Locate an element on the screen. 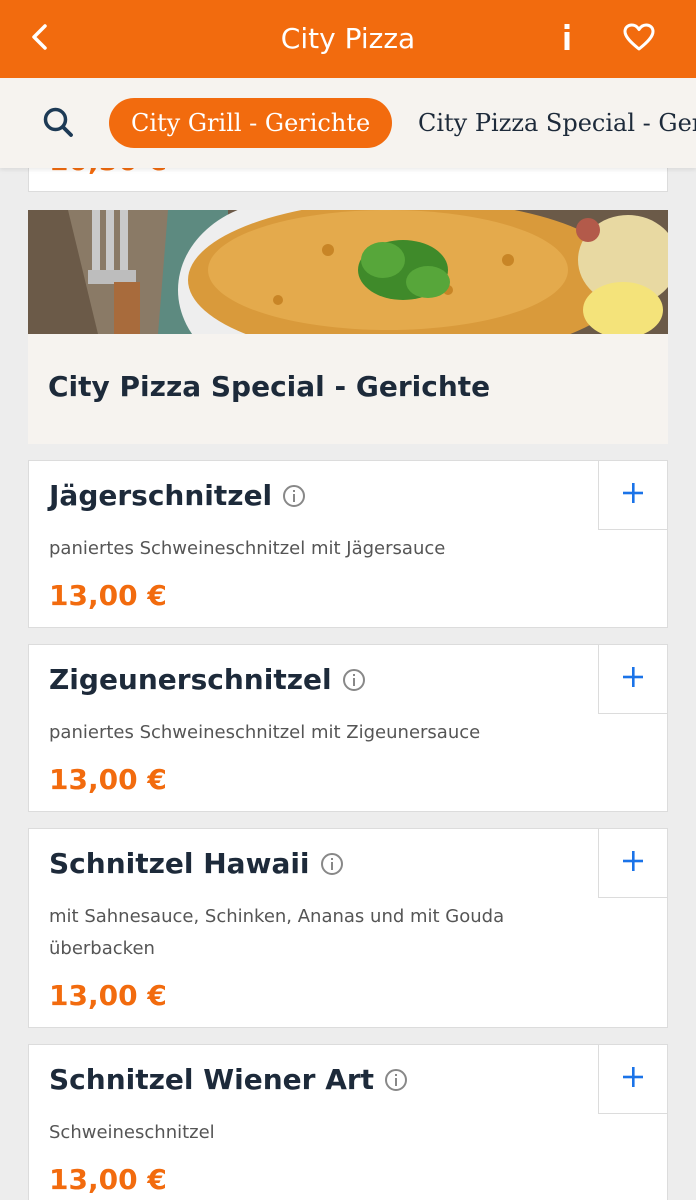 The image size is (696, 1200). category-tab: City Pizza Special - Gerichte is located at coordinates (557, 123).